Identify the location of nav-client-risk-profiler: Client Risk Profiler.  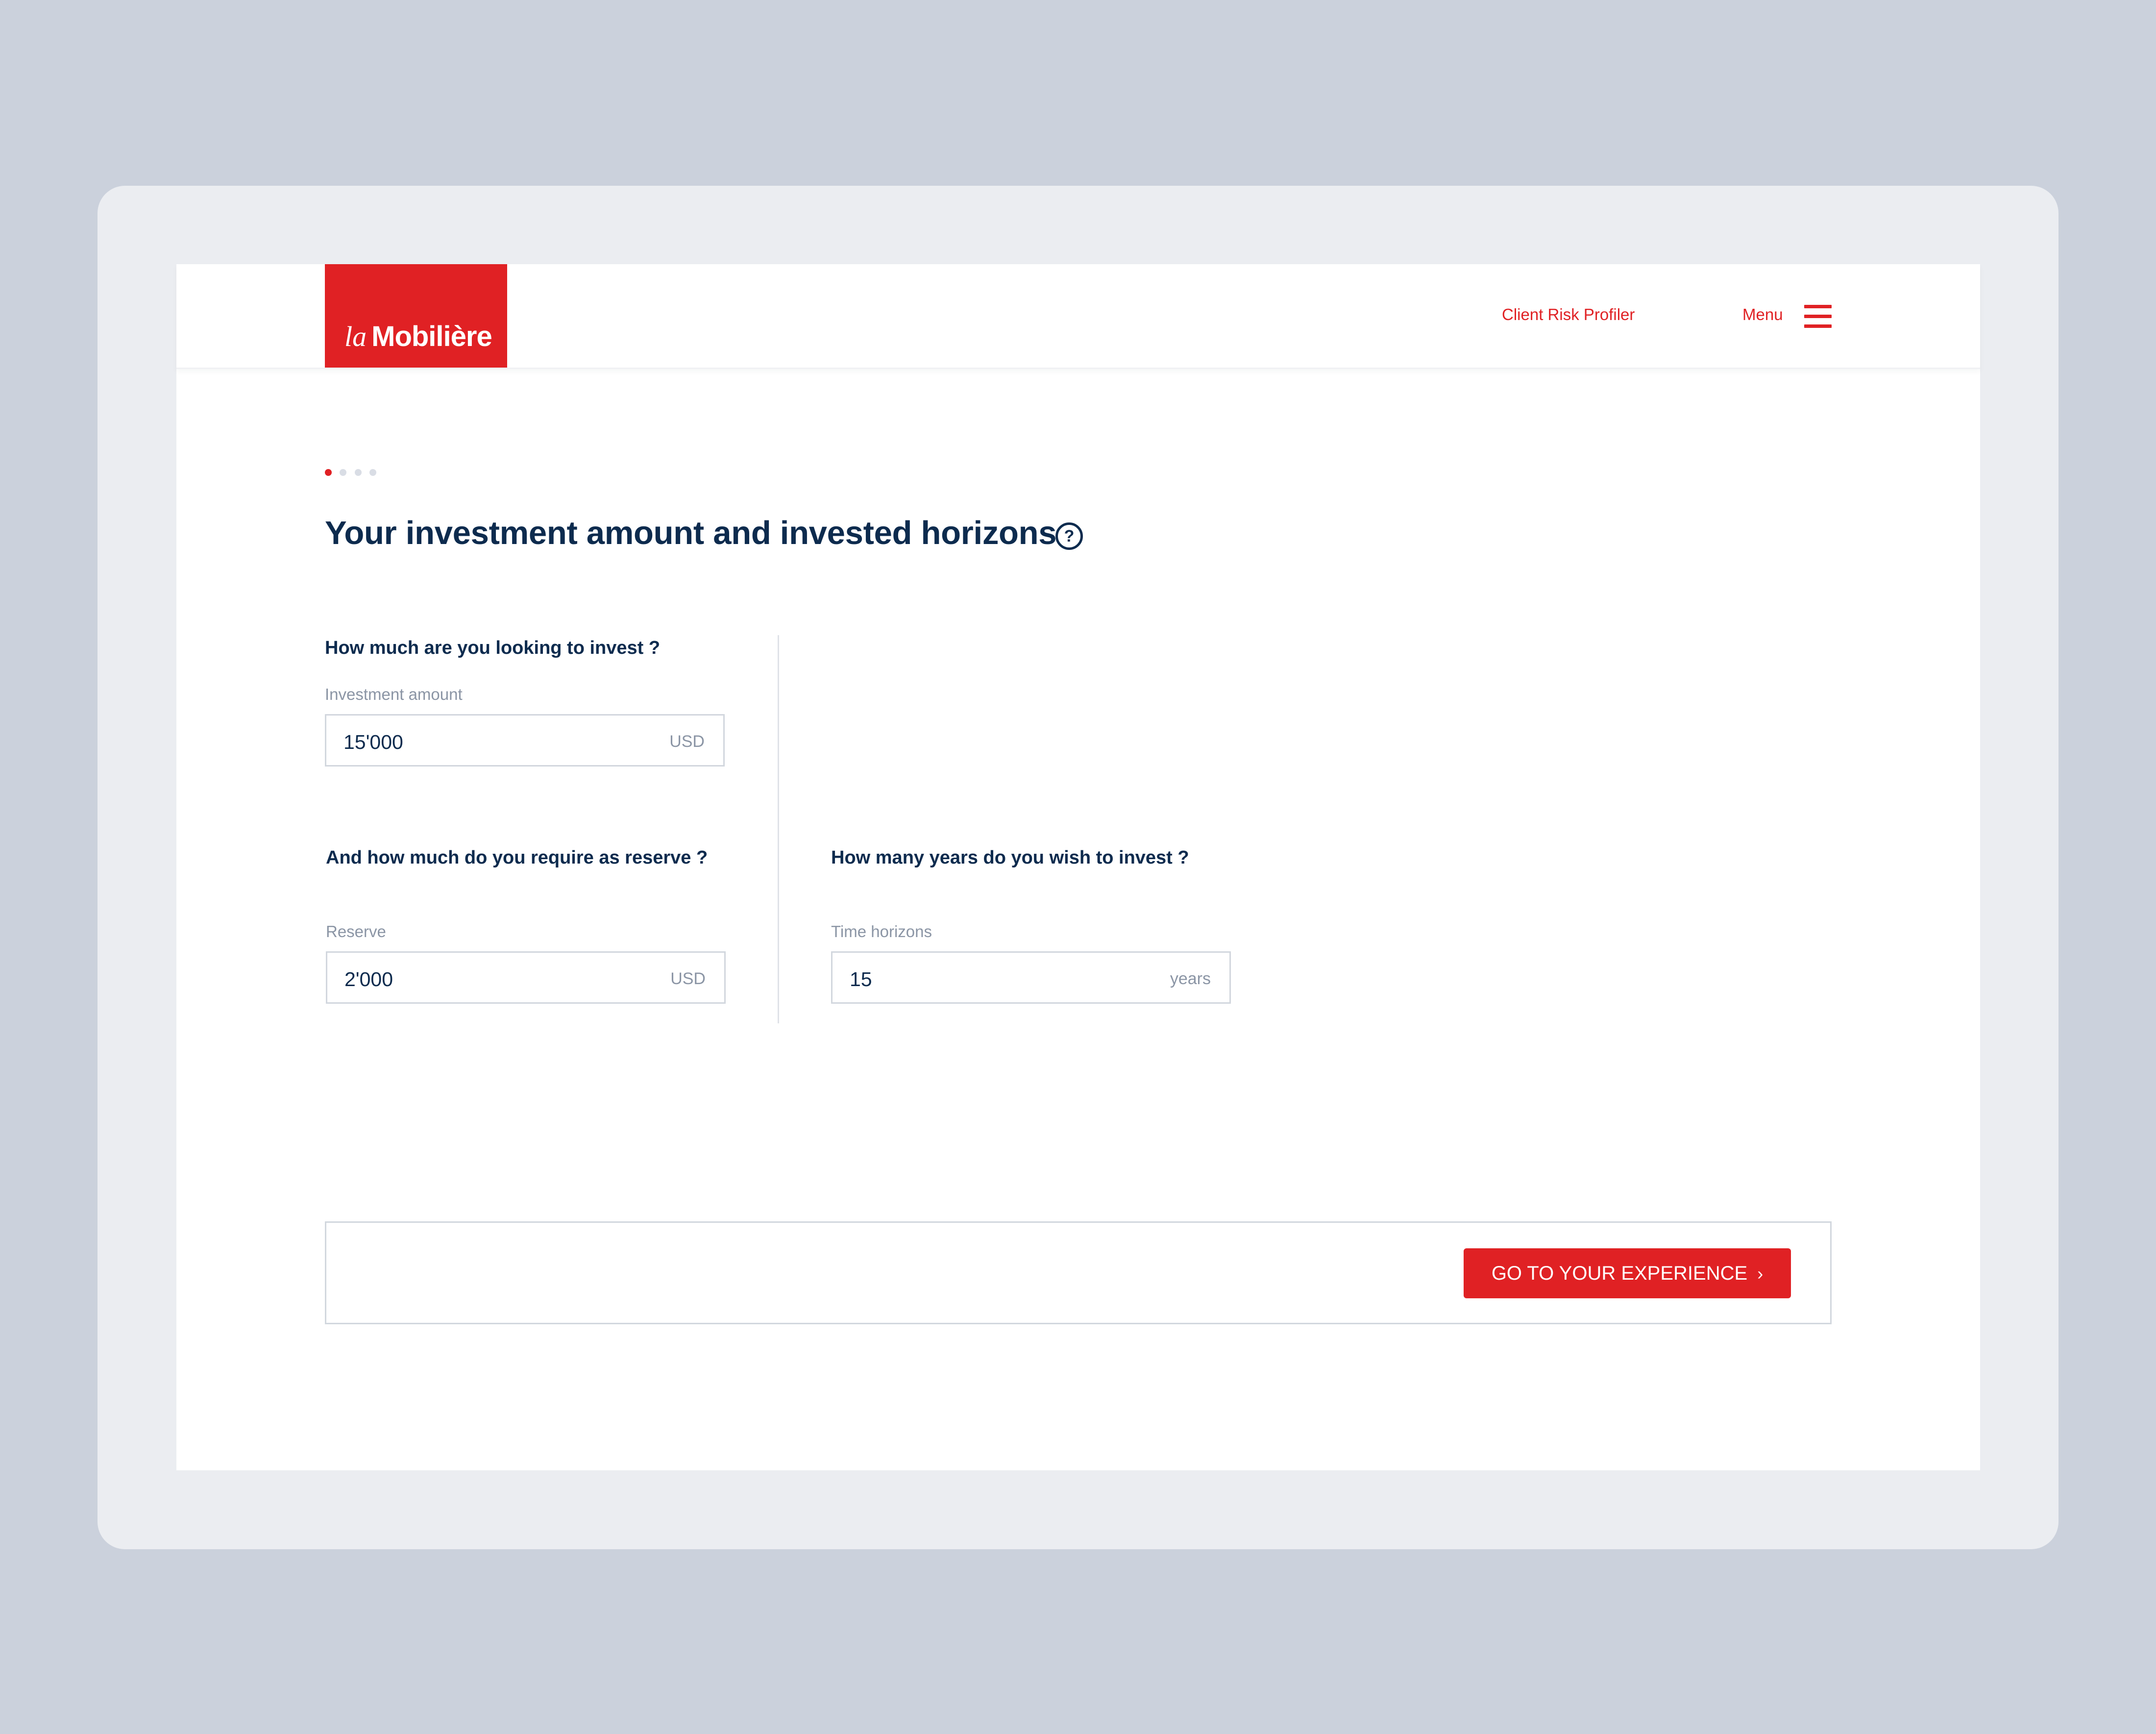
(1568, 314).